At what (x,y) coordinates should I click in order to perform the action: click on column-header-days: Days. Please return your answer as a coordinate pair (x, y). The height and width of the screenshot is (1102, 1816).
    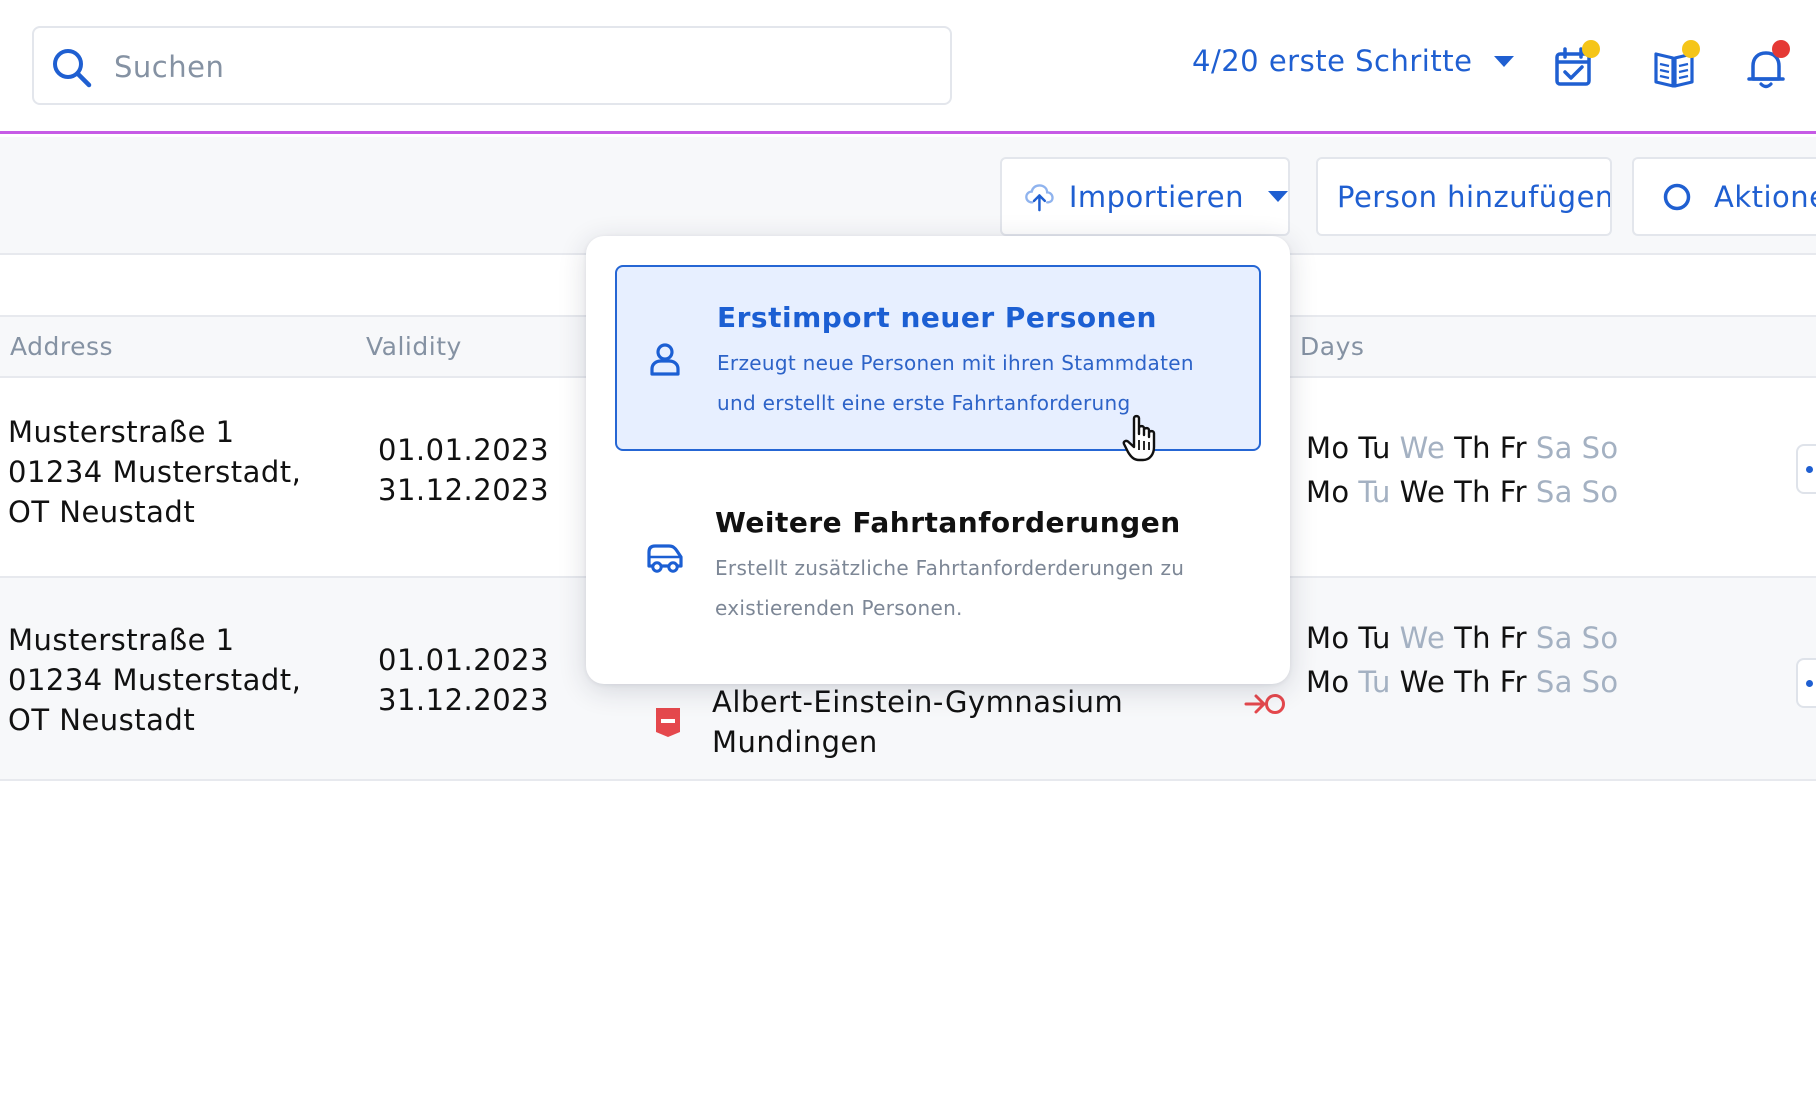
    Looking at the image, I should click on (1332, 346).